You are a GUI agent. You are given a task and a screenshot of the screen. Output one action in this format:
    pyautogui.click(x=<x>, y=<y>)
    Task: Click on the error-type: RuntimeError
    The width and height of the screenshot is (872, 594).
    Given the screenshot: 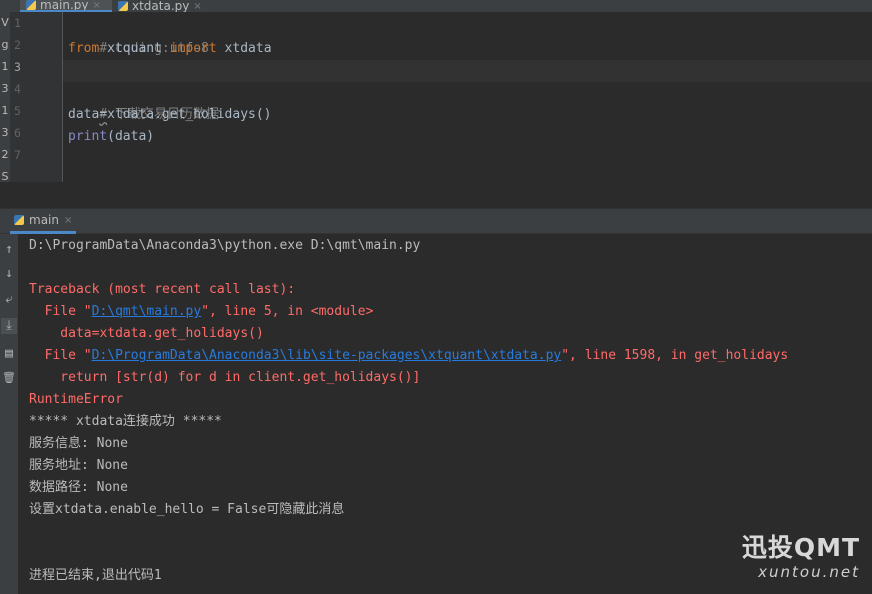 What is the action you would take?
    pyautogui.click(x=76, y=399)
    